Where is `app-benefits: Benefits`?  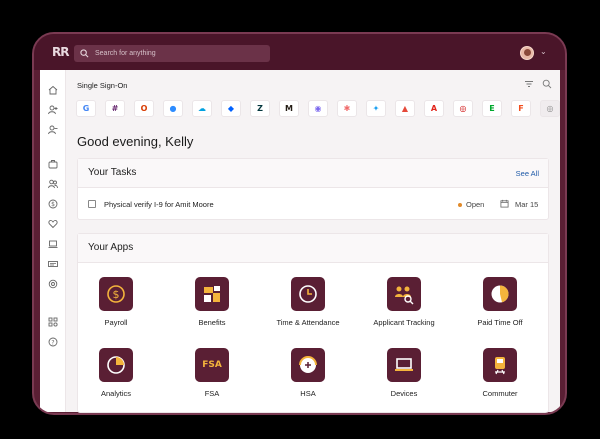 app-benefits: Benefits is located at coordinates (212, 302).